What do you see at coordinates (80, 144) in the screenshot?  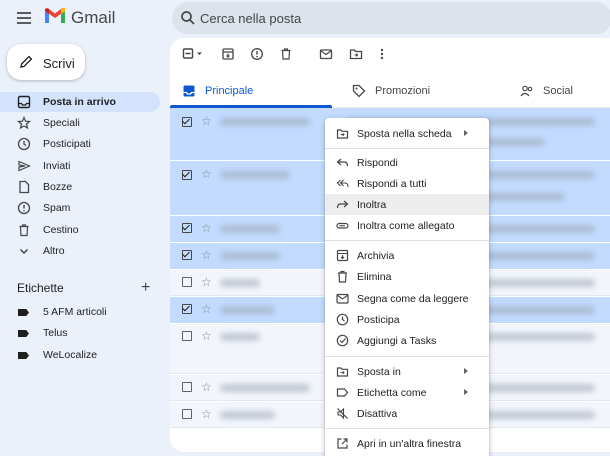 I see `sidebar-item-snoozed: Posticipati` at bounding box center [80, 144].